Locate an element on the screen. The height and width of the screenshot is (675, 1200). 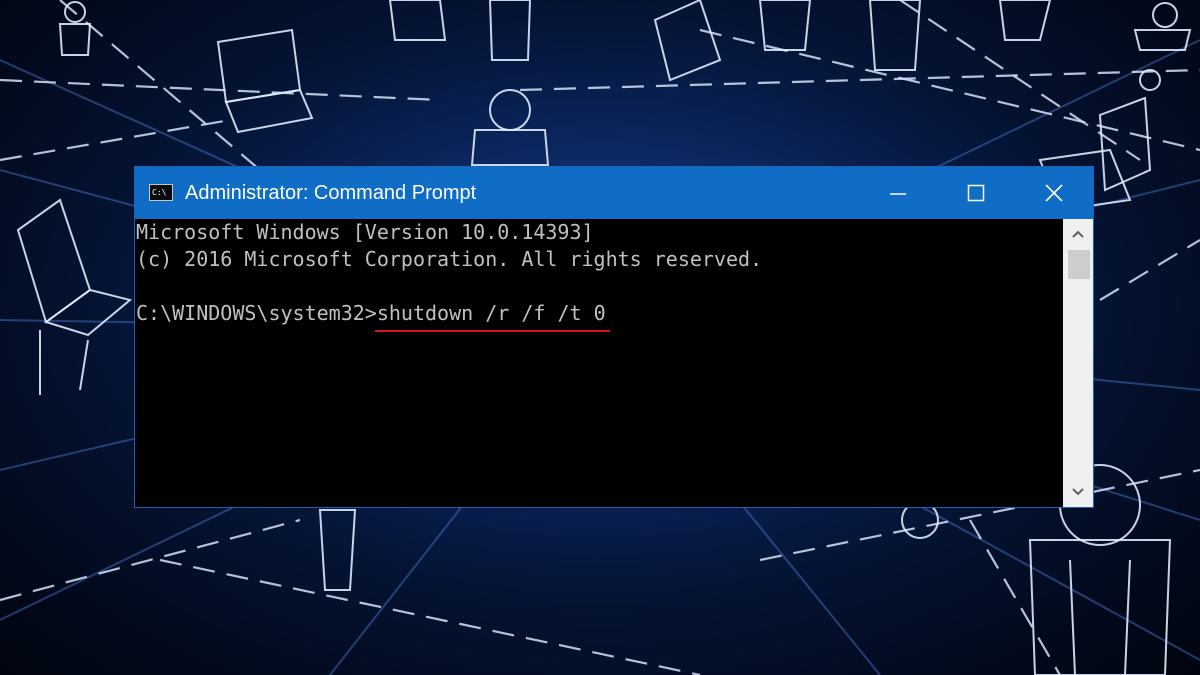
prompt-line: C:\WINDOWS\system32>shutdown /r /f /t 0 is located at coordinates (599, 316).